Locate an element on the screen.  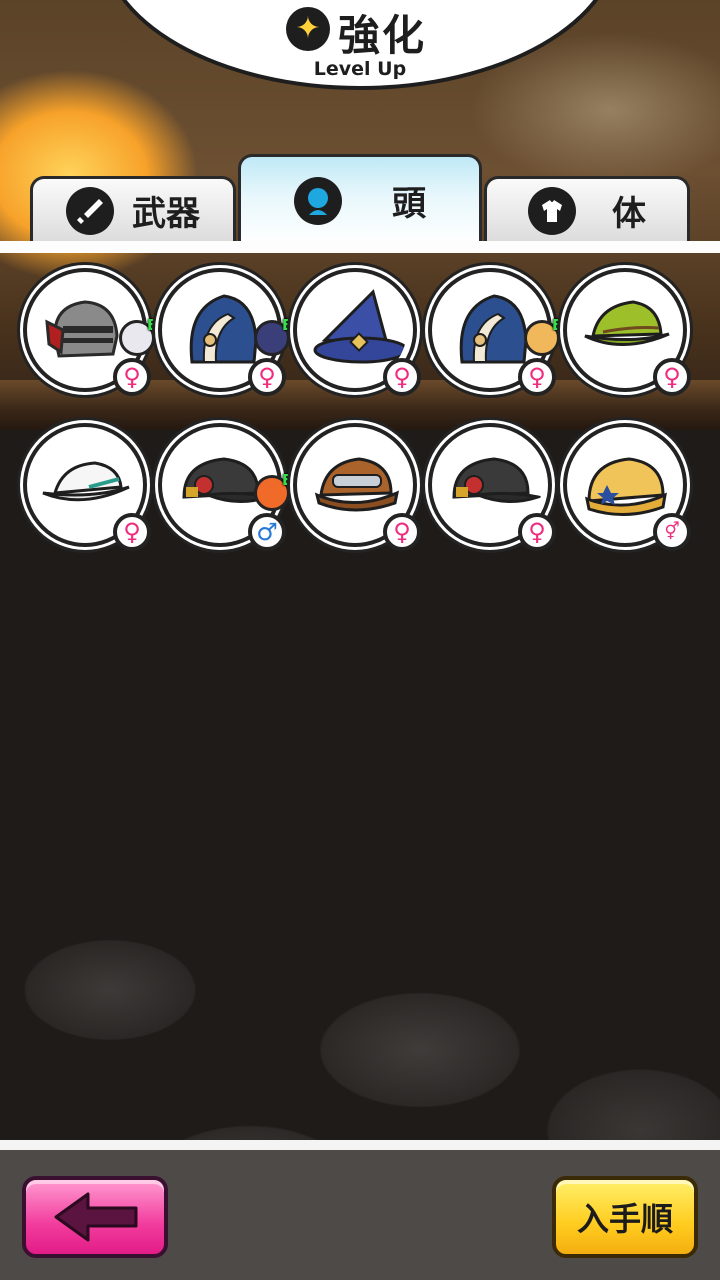
sort-button-label: 入手順 is located at coordinates (624, 1219).